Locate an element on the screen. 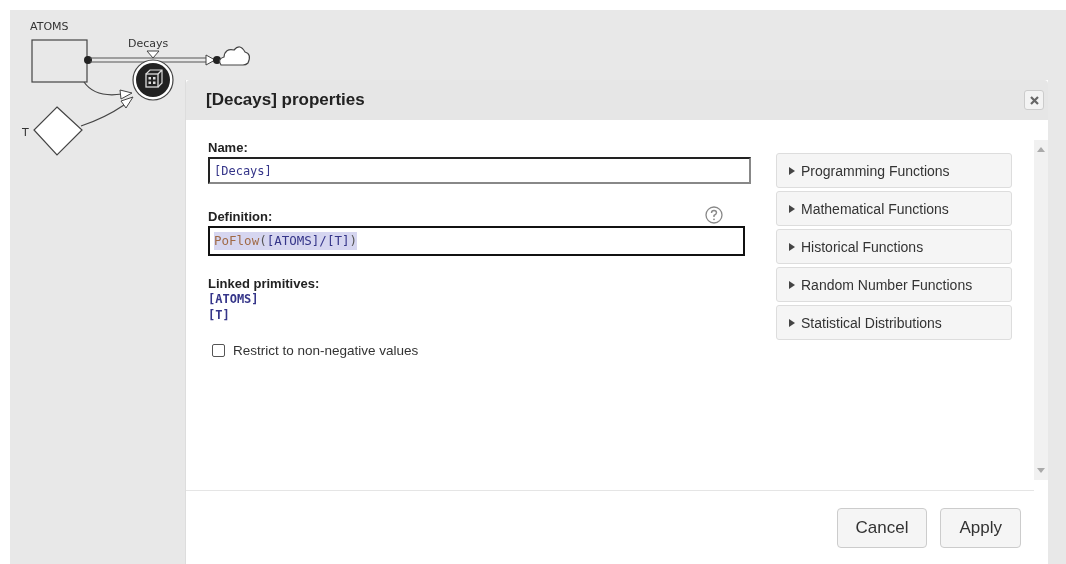 Image resolution: width=1066 pixels, height=564 pixels. close-icon is located at coordinates (1034, 100).